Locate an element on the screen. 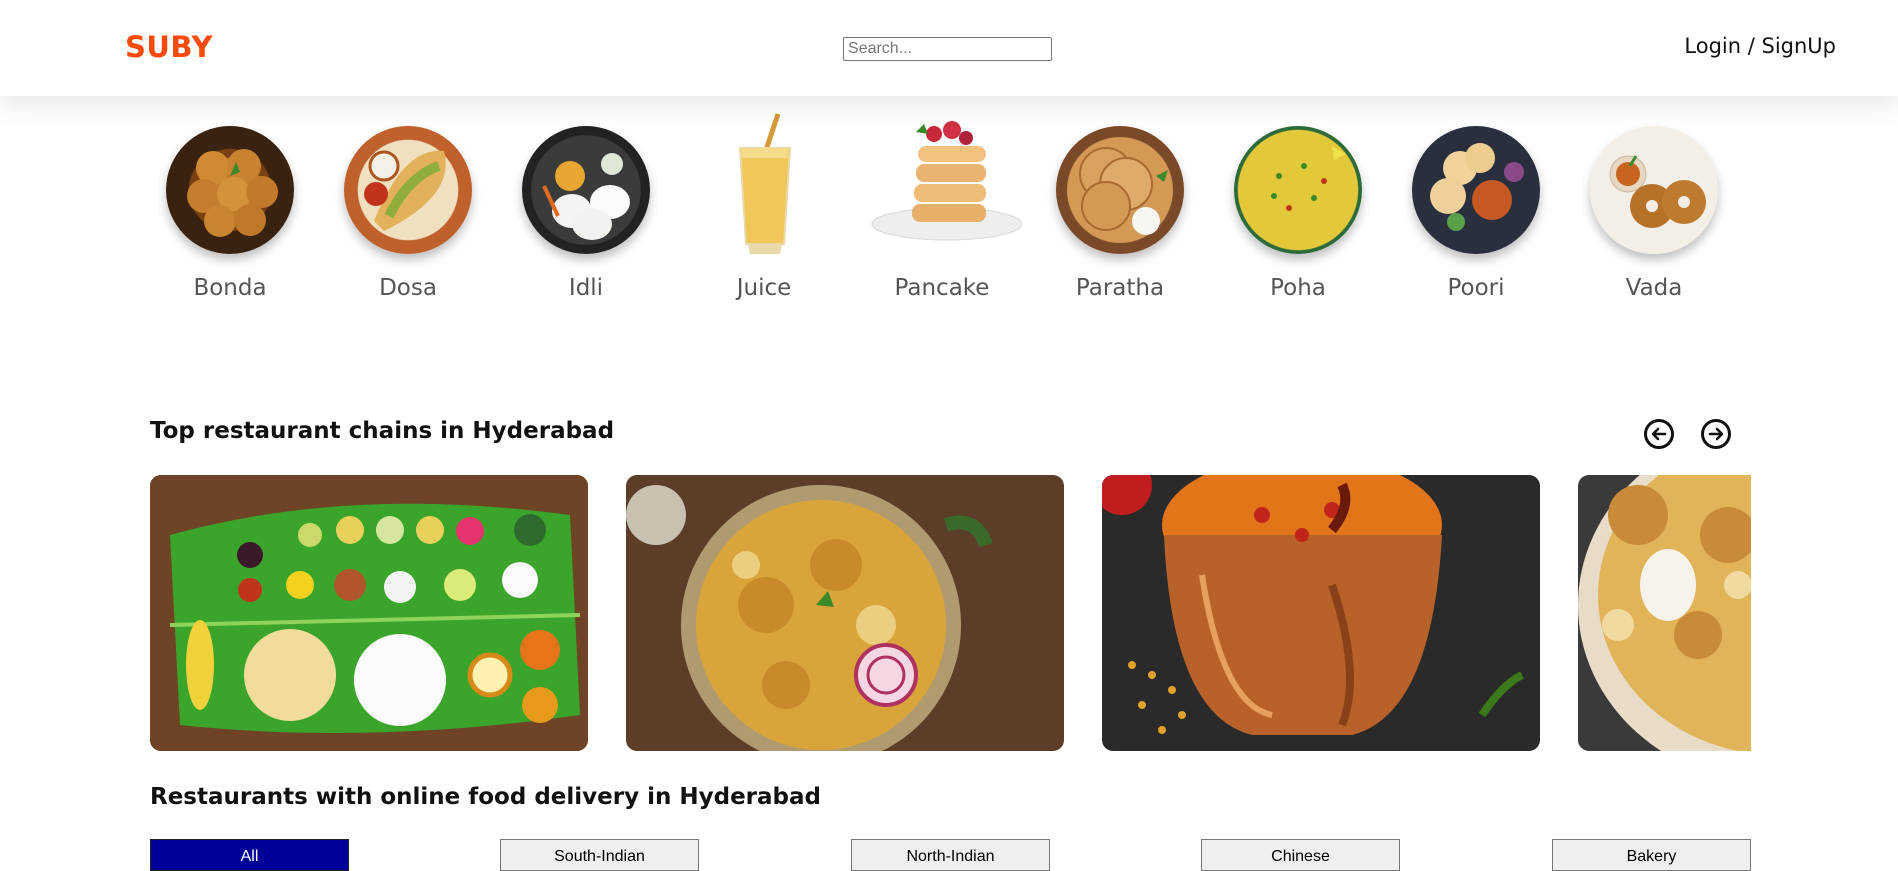 This screenshot has height=871, width=1898. category-label-paratha: Paratha is located at coordinates (1120, 288).